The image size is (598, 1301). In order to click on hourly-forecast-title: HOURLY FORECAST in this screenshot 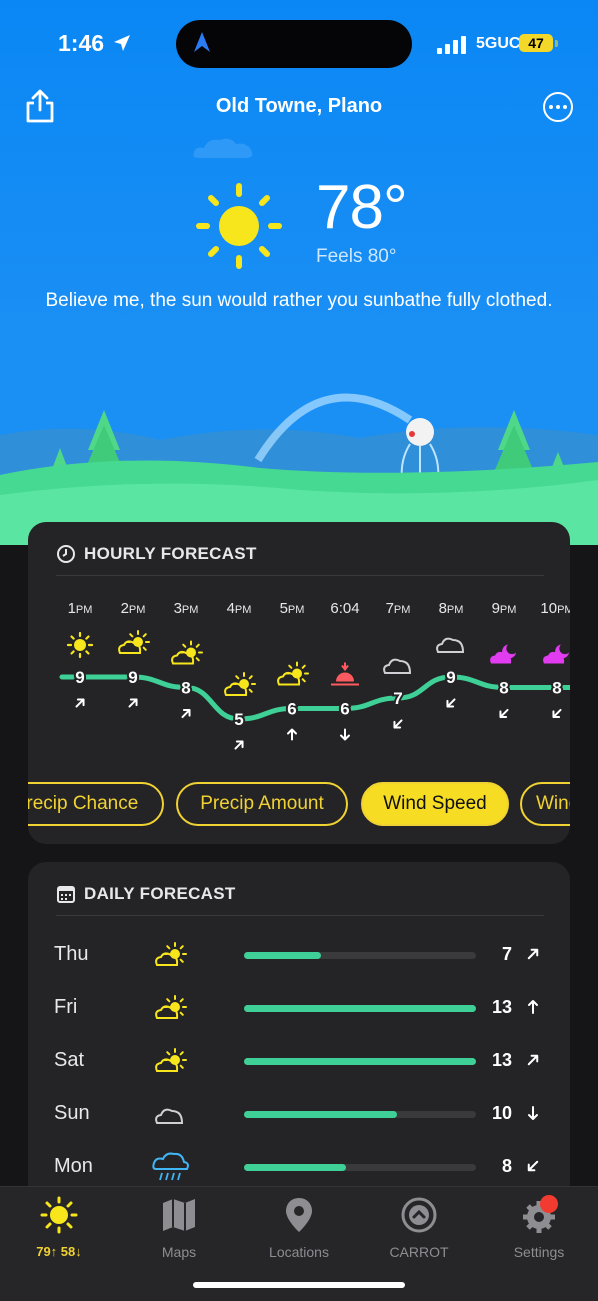, I will do `click(170, 553)`.